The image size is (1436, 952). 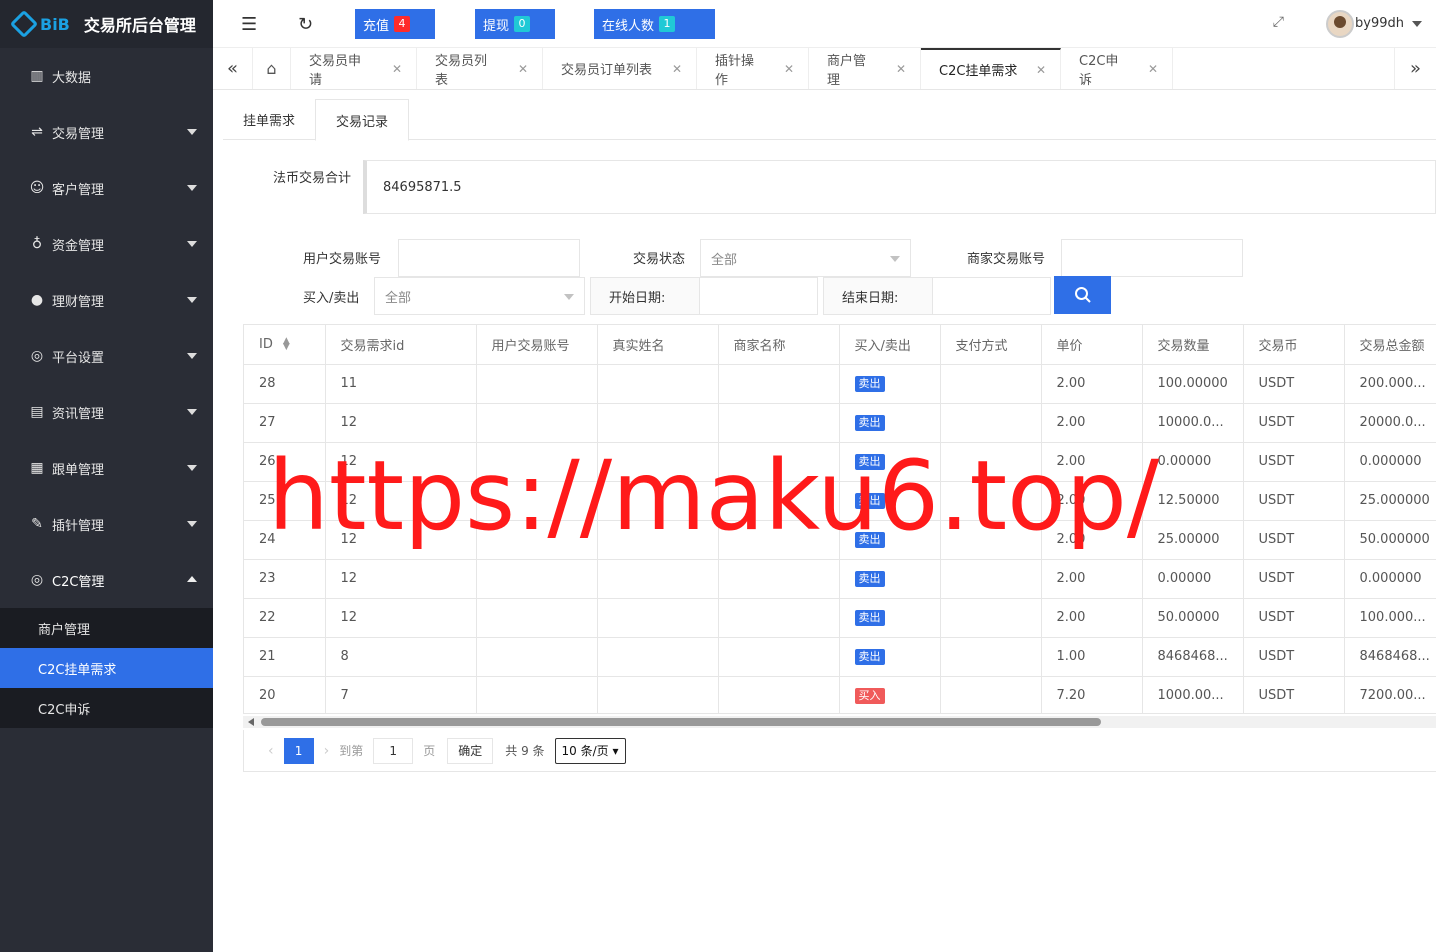 What do you see at coordinates (64, 710) in the screenshot?
I see `submenu-label: C2C申诉` at bounding box center [64, 710].